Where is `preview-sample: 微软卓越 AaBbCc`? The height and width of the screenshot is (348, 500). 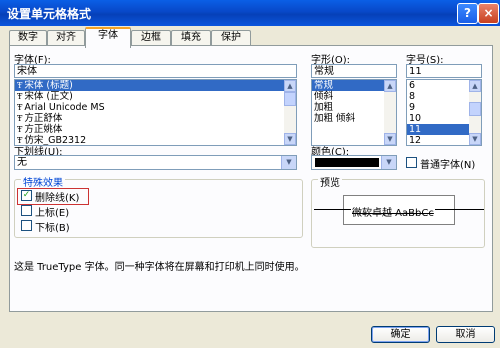
preview-sample: 微软卓越 AaBbCc is located at coordinates (393, 211).